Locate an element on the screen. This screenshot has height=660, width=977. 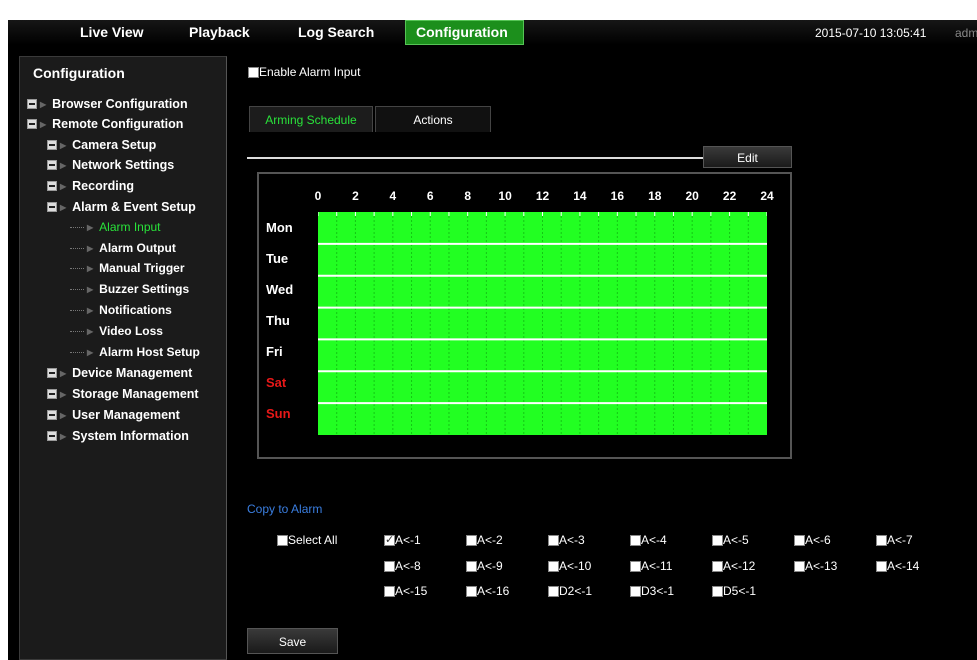
alarm-checkbox-item: A<-10 is located at coordinates (569, 566).